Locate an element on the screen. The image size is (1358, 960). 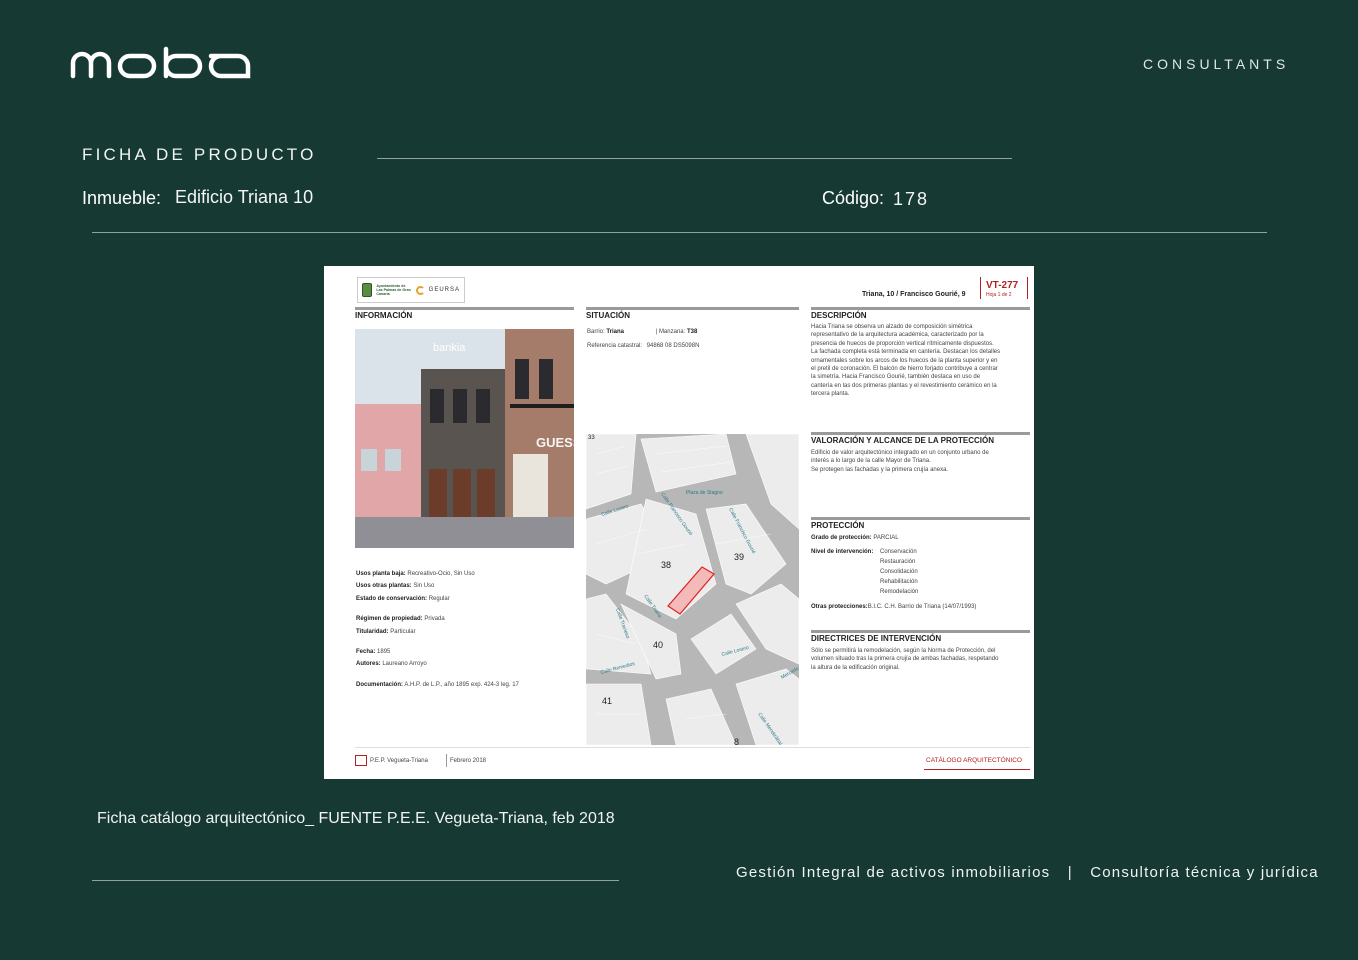
sheet-footer-left: P.E.P. Vegueta-Triana is located at coordinates (399, 761).